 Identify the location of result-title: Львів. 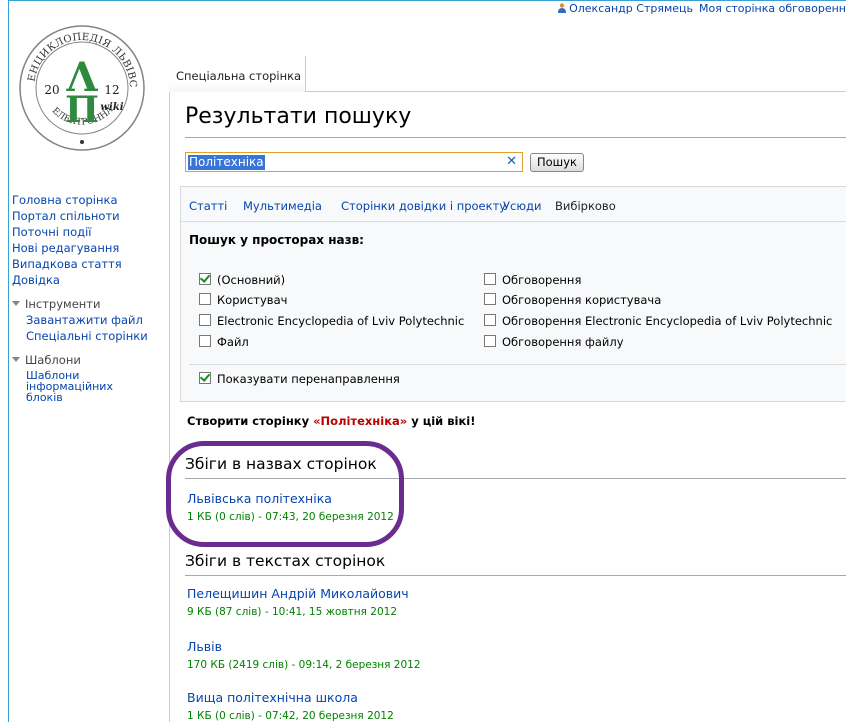
(204, 646).